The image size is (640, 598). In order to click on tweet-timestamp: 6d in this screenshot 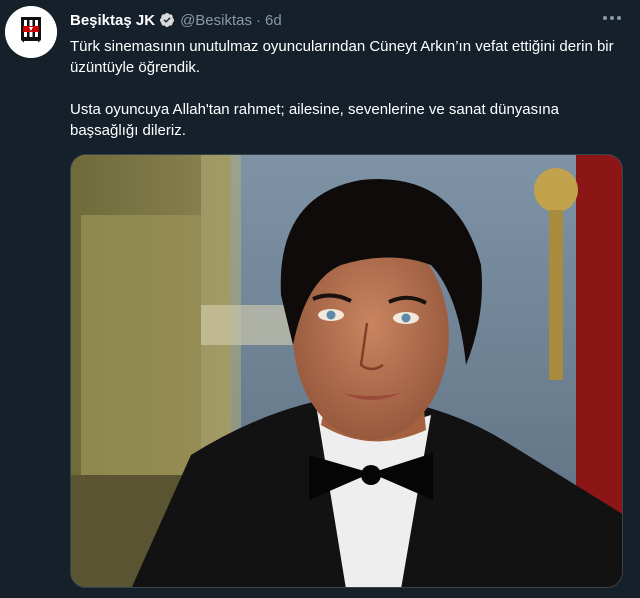, I will do `click(273, 20)`.